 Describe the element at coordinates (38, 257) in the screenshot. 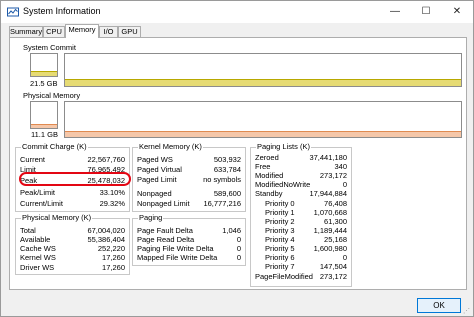

I see `row-label: Kernel WS` at that location.